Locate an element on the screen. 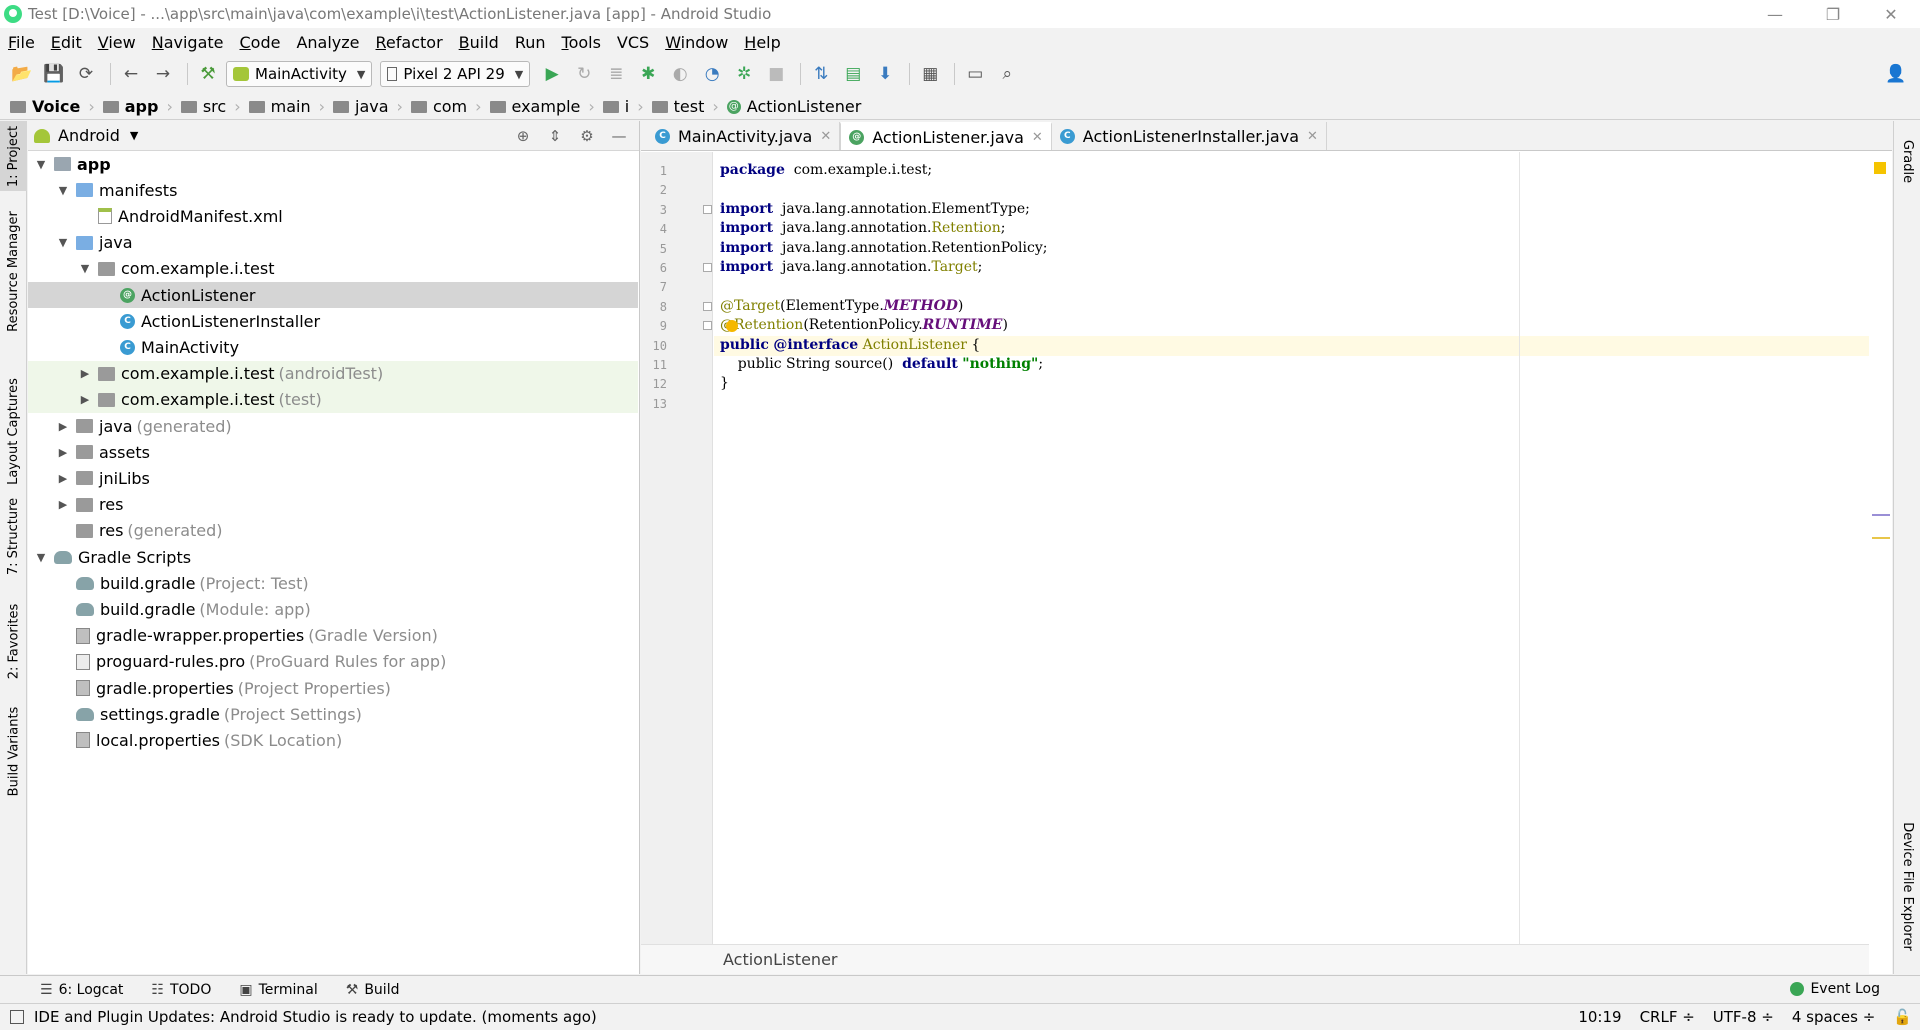  toggle-tool-windows-icon is located at coordinates (17, 1017).